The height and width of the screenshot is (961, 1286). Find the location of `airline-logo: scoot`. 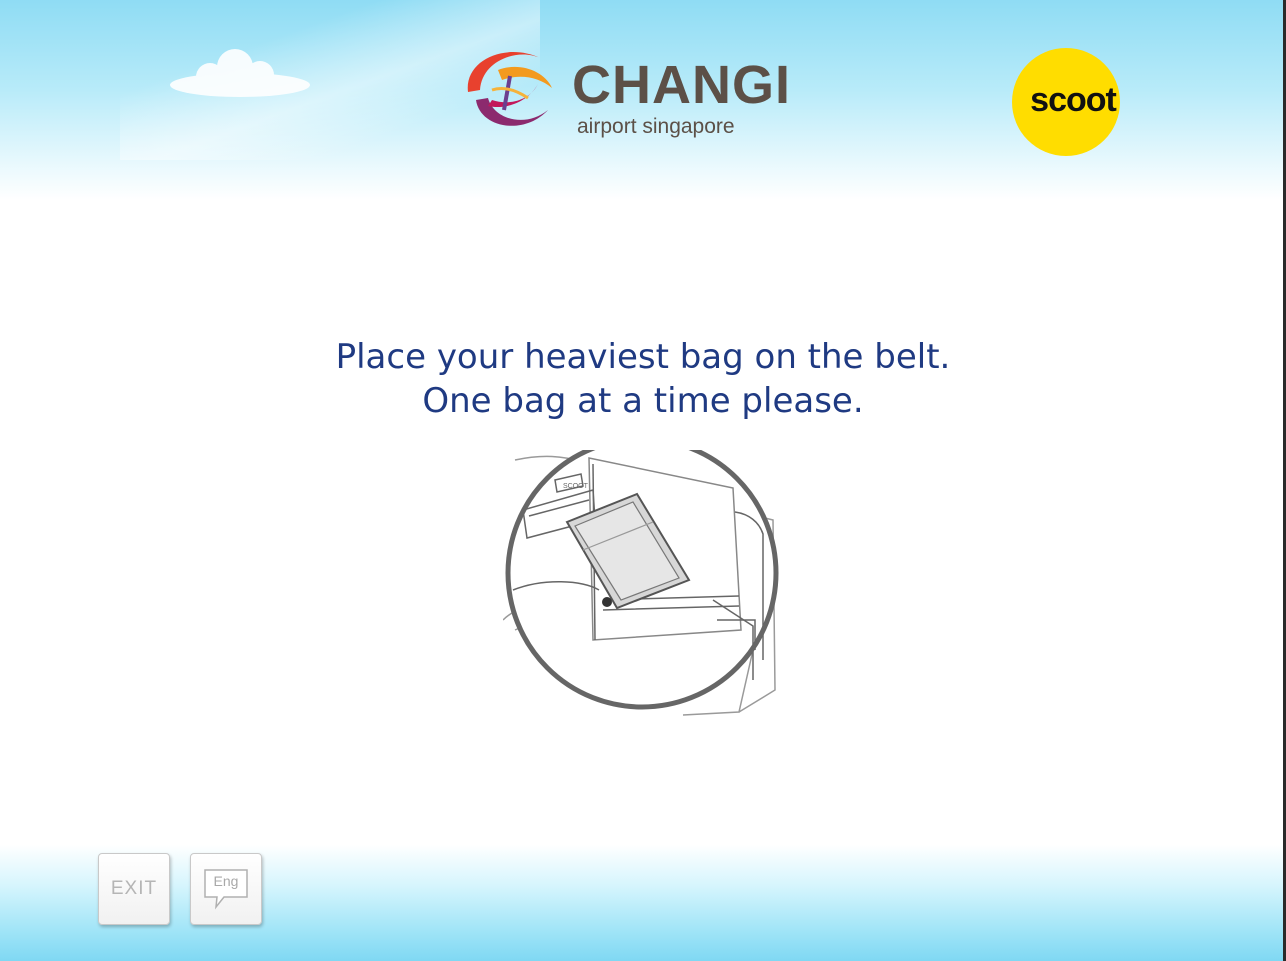

airline-logo: scoot is located at coordinates (1066, 102).